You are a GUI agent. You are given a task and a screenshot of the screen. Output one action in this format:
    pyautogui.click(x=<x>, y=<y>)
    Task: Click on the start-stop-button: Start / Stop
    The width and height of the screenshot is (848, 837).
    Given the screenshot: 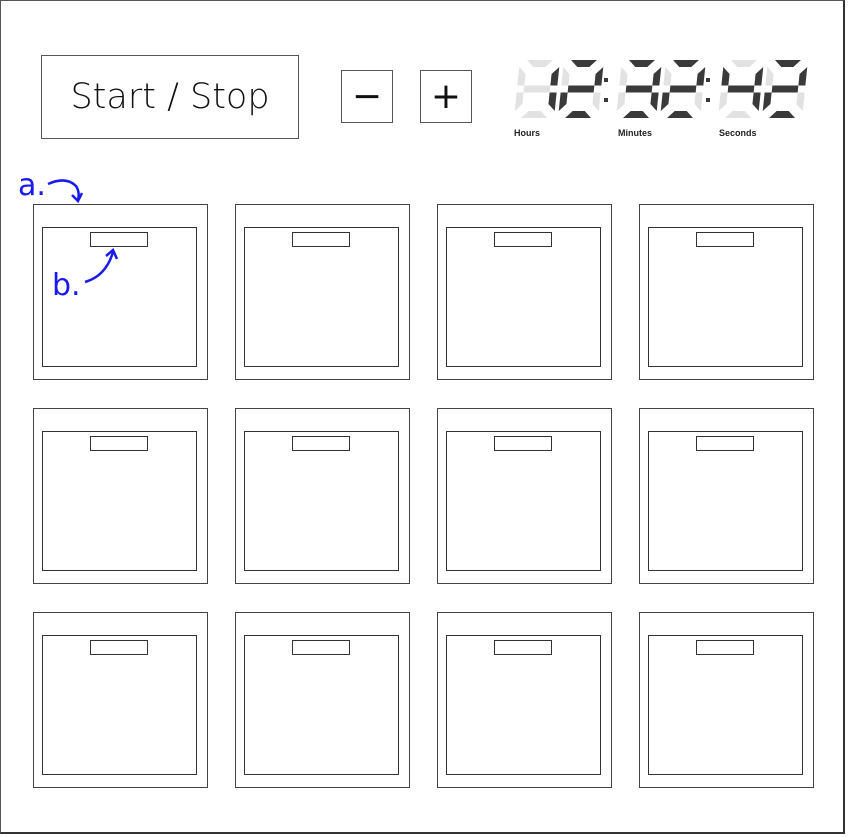 What is the action you would take?
    pyautogui.click(x=170, y=97)
    